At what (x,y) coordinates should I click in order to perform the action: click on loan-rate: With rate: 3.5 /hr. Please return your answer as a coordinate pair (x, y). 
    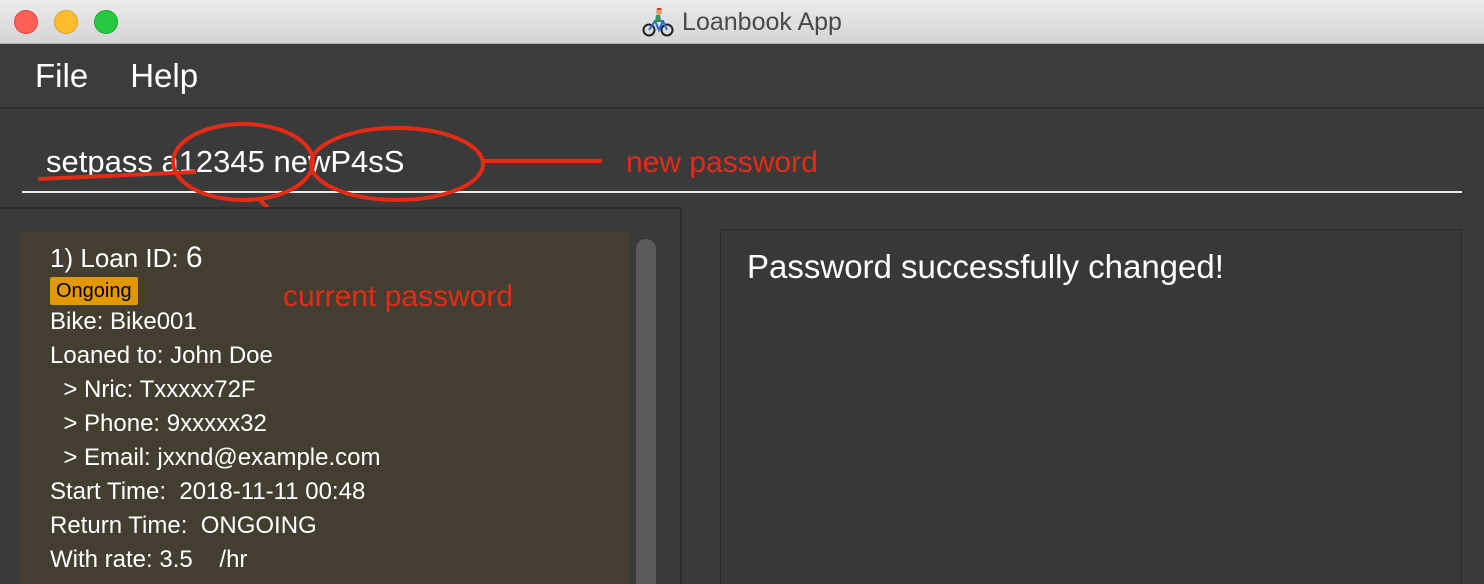
    Looking at the image, I should click on (149, 559).